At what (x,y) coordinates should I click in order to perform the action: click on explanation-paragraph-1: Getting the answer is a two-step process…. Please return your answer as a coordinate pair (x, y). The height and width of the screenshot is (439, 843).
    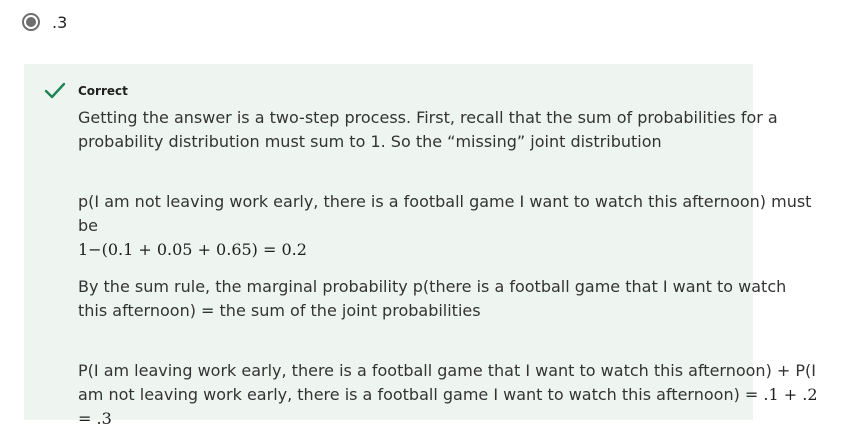
    Looking at the image, I should click on (428, 129).